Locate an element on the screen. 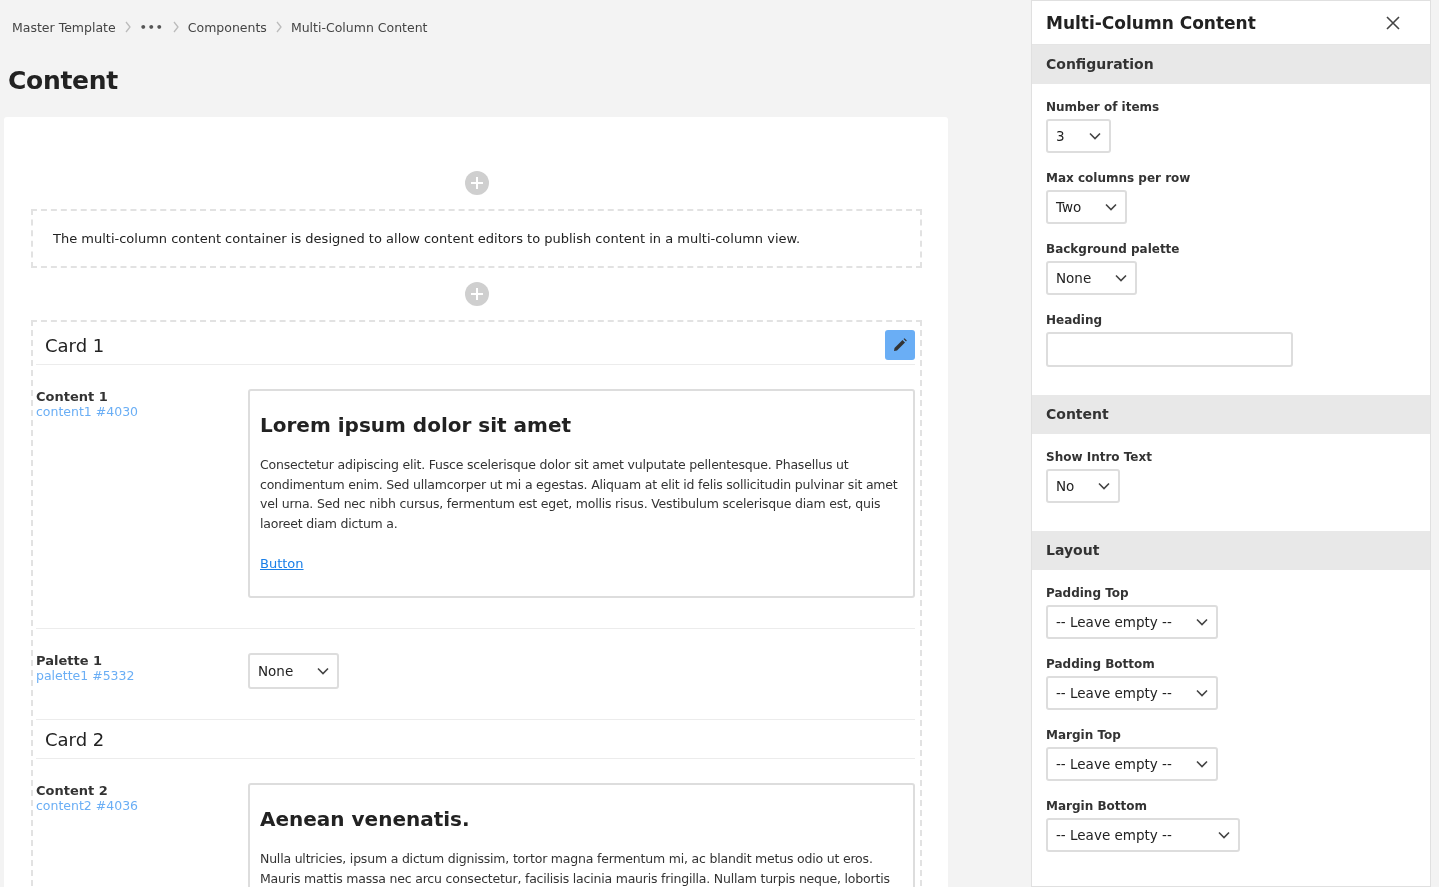  field-label: Background palette is located at coordinates (1113, 249).